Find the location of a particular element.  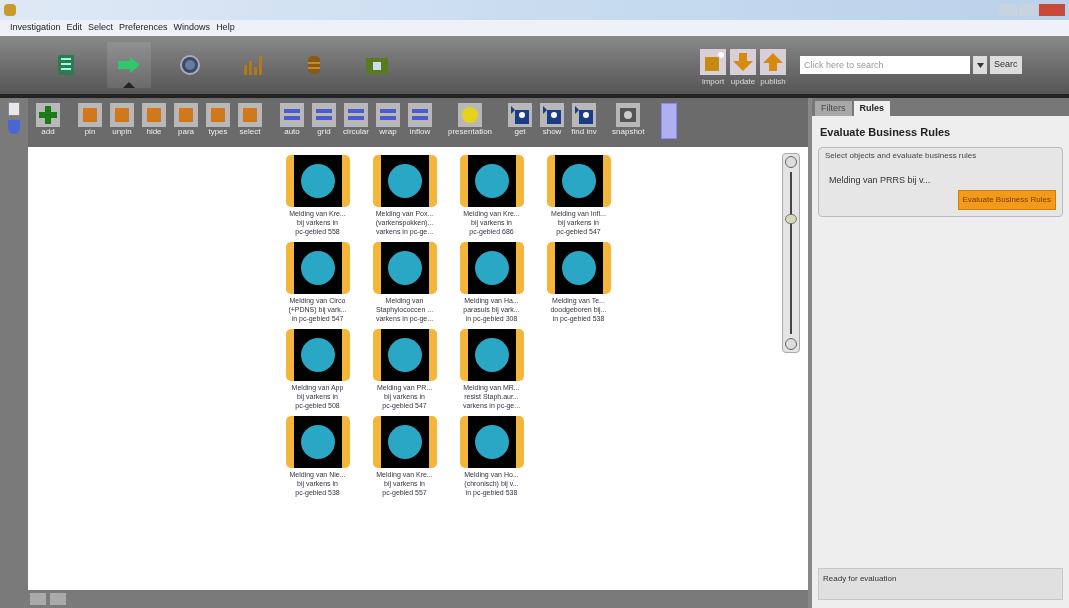

tool-label: unpin is located at coordinates (122, 132).